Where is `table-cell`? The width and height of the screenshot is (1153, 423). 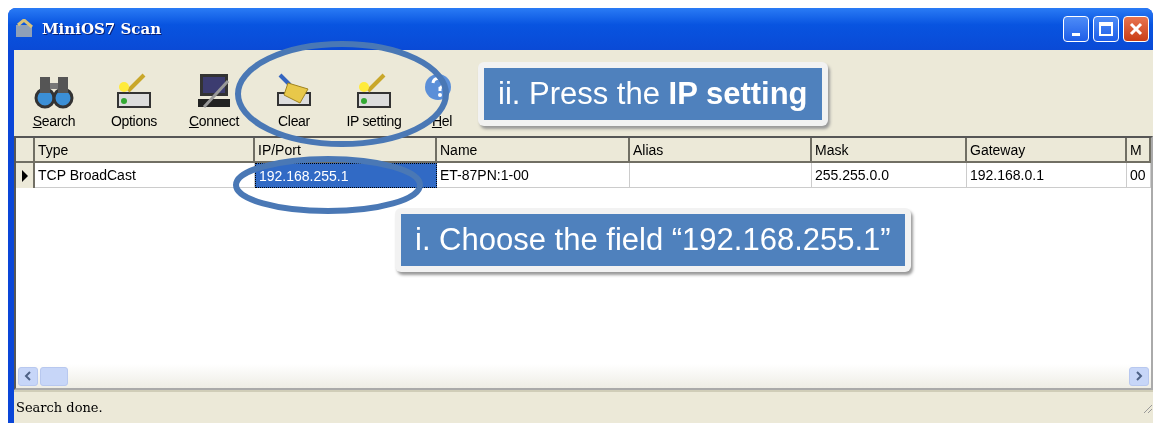
table-cell is located at coordinates (721, 175).